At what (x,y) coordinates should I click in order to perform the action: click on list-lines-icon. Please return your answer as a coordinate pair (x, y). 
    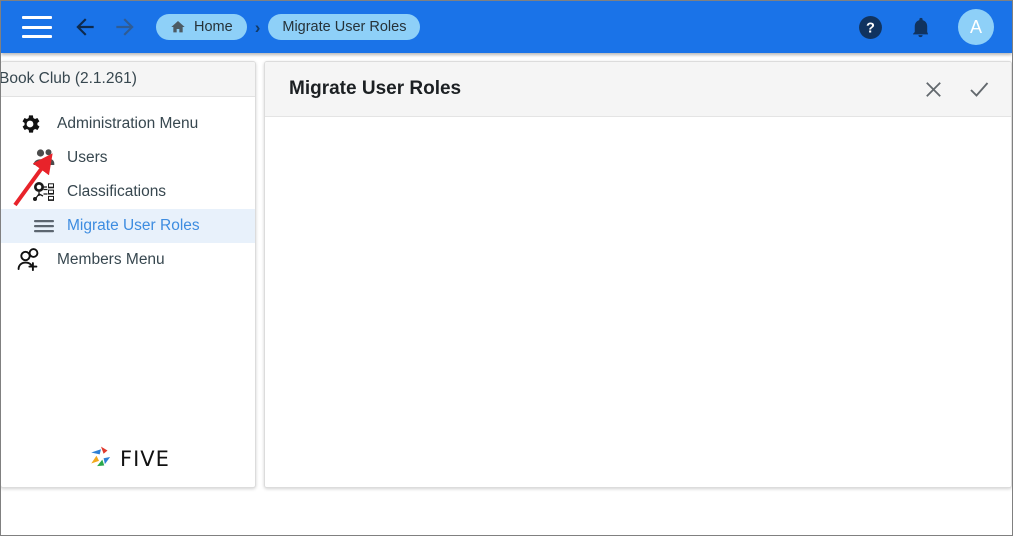
    Looking at the image, I should click on (44, 226).